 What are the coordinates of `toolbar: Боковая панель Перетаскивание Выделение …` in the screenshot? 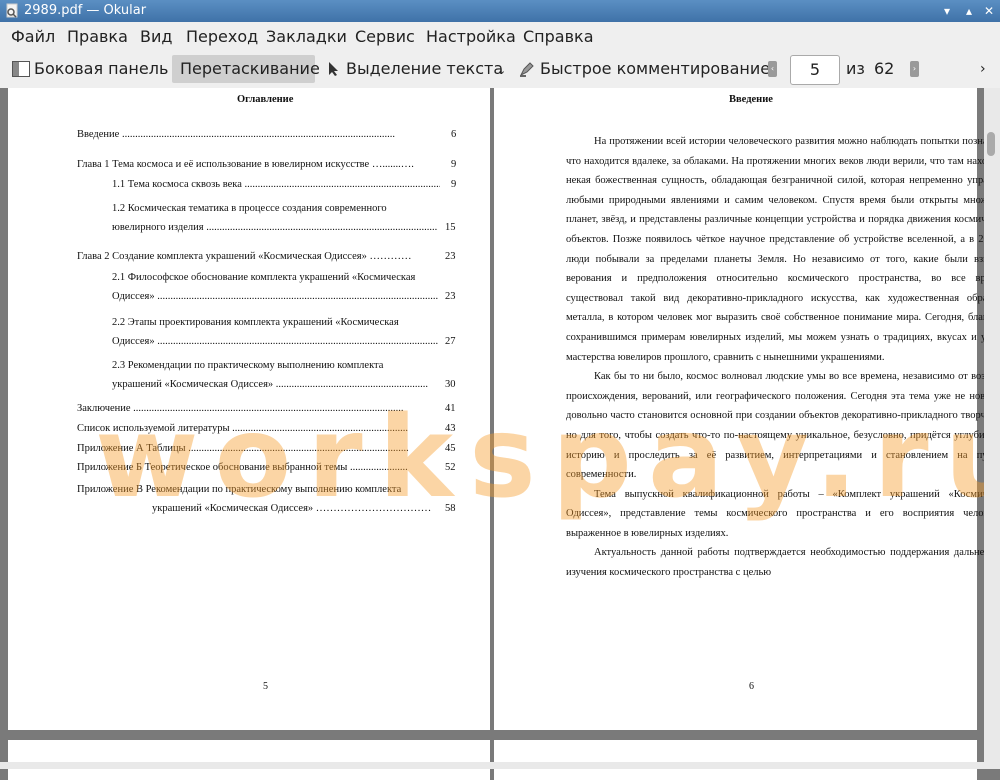 It's located at (500, 69).